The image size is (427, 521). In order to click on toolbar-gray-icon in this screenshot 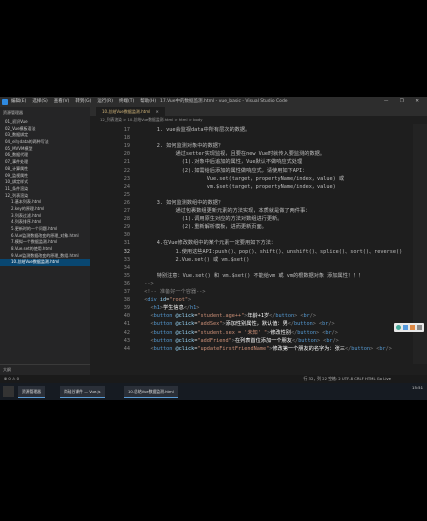, I will do `click(419, 327)`.